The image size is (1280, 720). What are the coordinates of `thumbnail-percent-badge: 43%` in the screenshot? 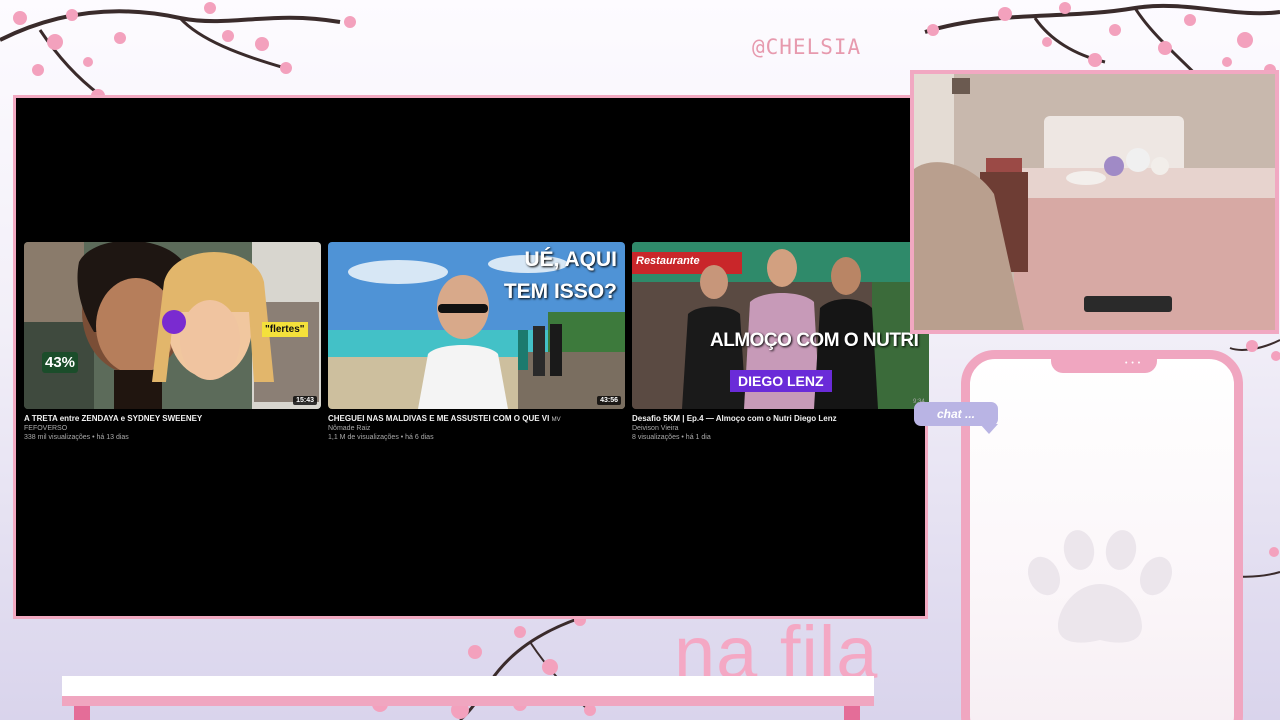 It's located at (60, 362).